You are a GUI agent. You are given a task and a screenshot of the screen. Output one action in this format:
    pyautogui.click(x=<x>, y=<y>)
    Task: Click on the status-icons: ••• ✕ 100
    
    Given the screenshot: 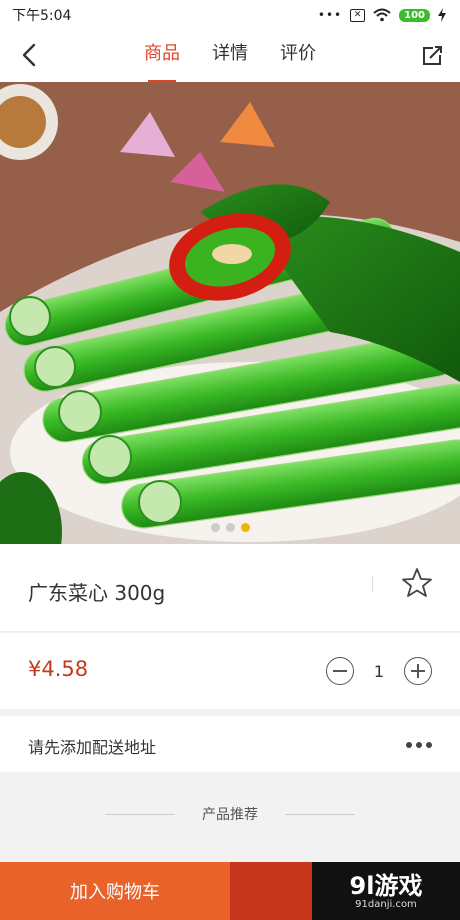 What is the action you would take?
    pyautogui.click(x=382, y=15)
    